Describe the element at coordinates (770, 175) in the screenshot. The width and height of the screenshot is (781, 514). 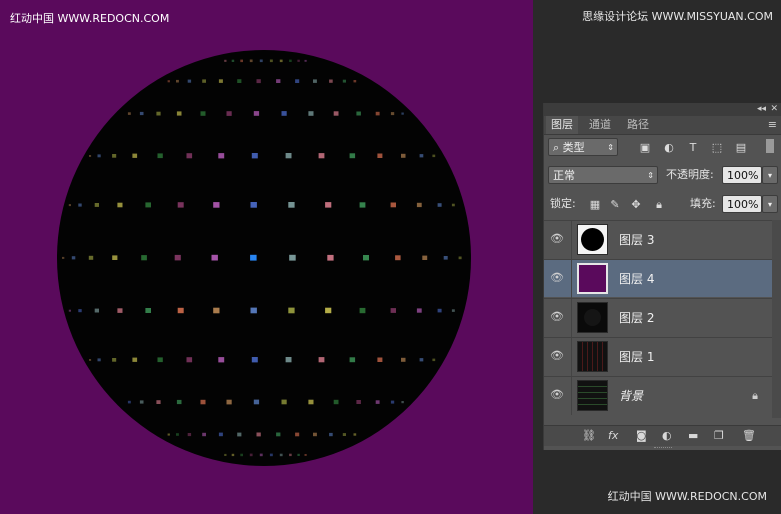
I see `opacity-dropdown-icon: ▾` at that location.